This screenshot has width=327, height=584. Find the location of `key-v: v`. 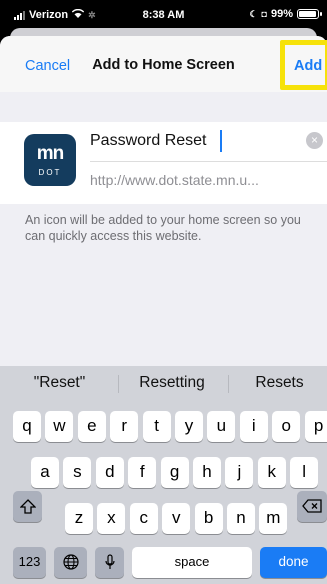

key-v: v is located at coordinates (176, 518).